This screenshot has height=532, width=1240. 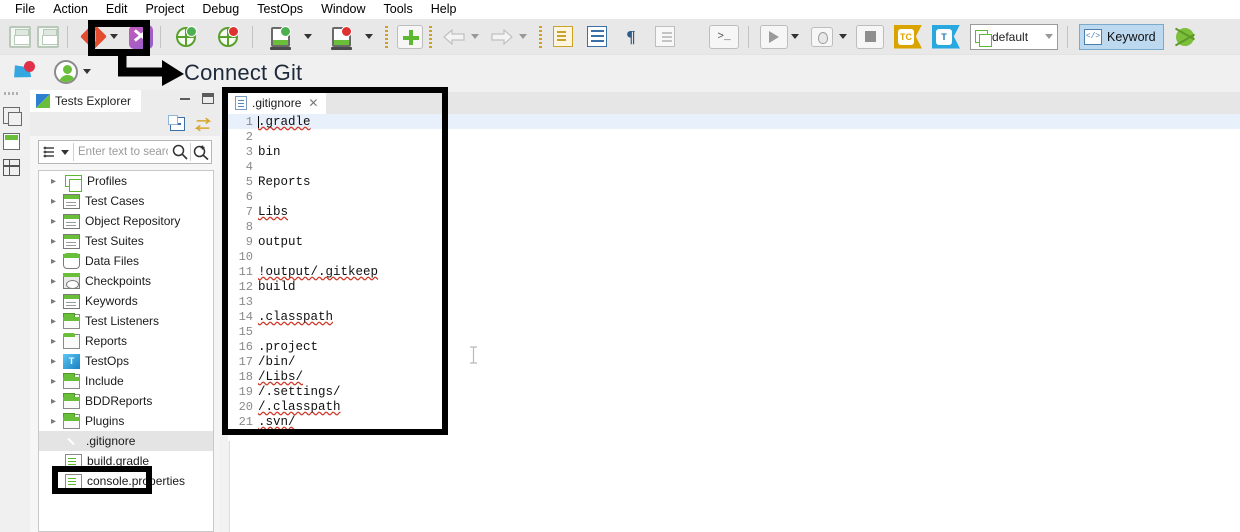 I want to click on debug-button, so click(x=822, y=37).